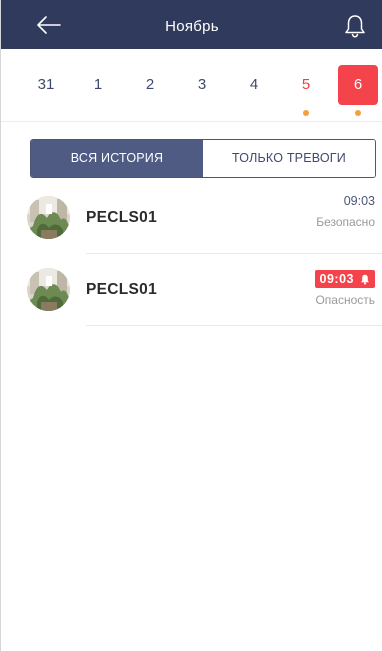  Describe the element at coordinates (289, 158) in the screenshot. I see `alarms-only-tab: ТОЛЬКО ТРЕВОГИ` at that location.